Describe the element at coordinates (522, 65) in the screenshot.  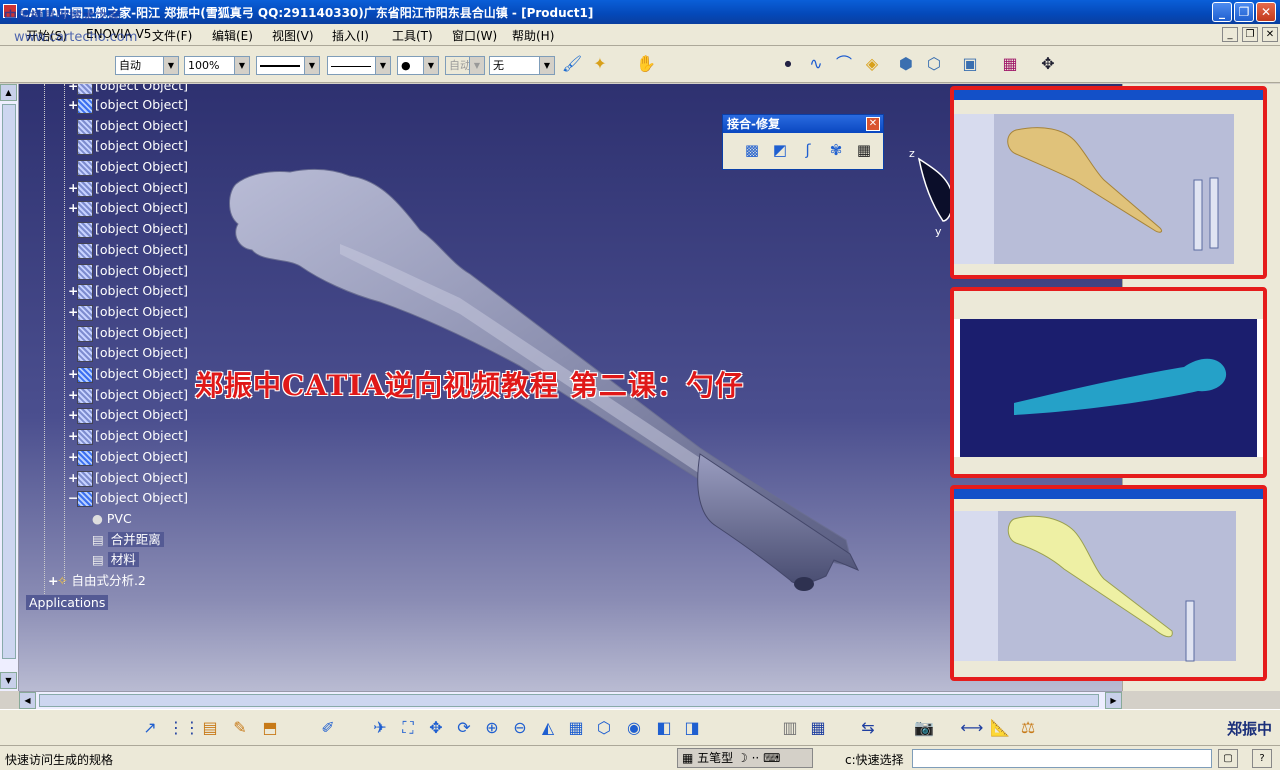
I see `material-combo: 无 ▼` at that location.